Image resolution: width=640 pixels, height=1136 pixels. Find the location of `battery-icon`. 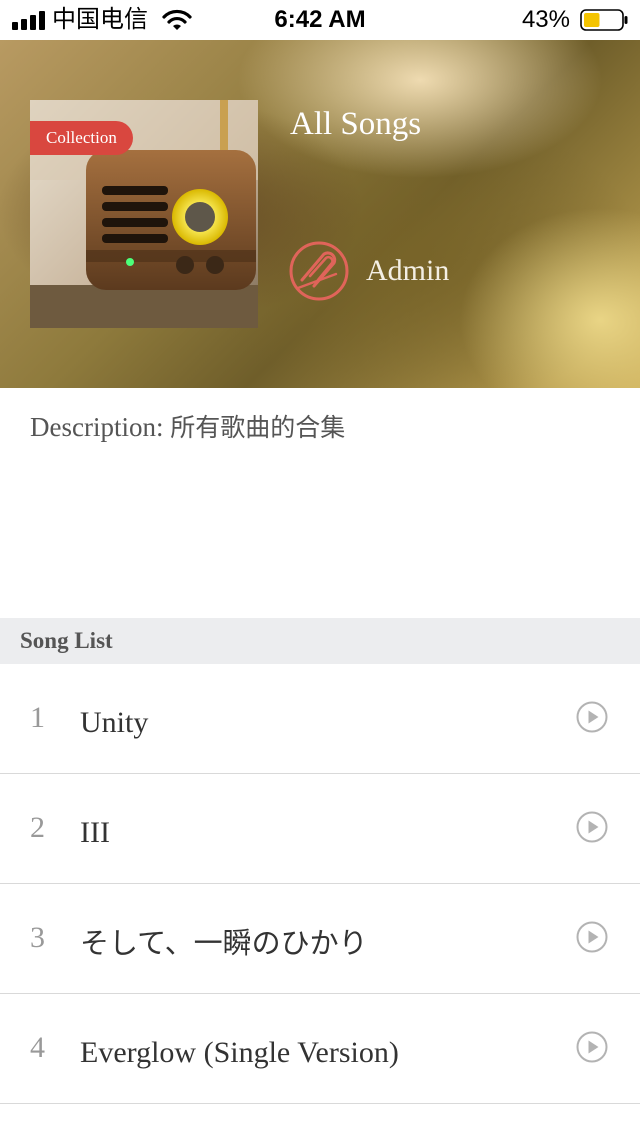

battery-icon is located at coordinates (604, 20).